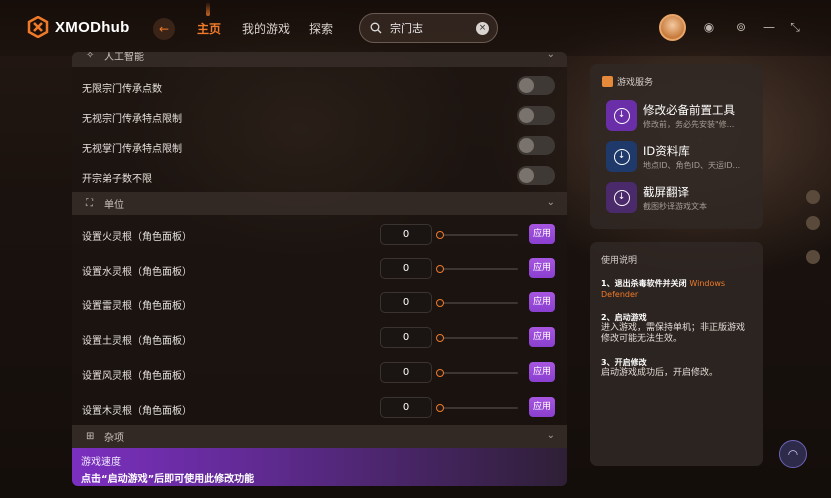 This screenshot has width=831, height=498. Describe the element at coordinates (319, 467) in the screenshot. I see `game-speed-banner: 游戏速度 点击“启动游戏”后即可使用此修改功能` at that location.